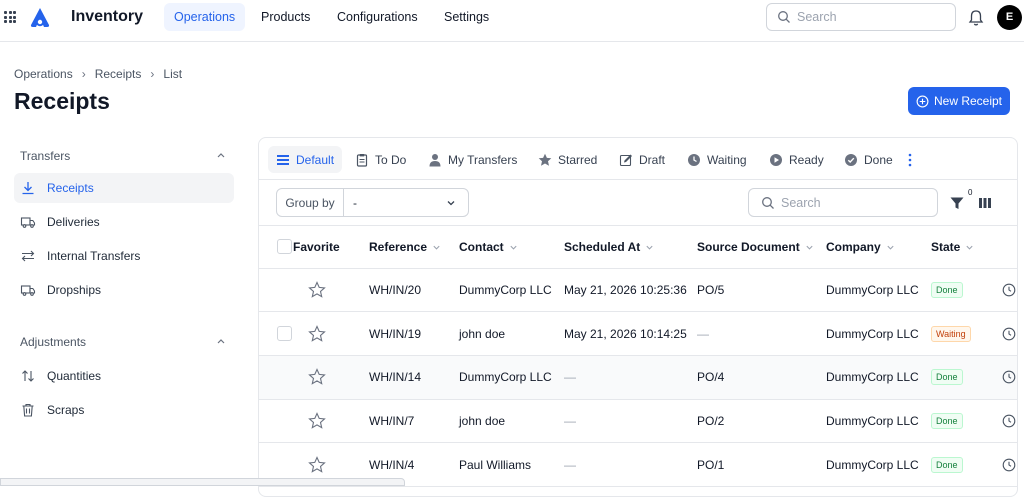 The height and width of the screenshot is (497, 1024). What do you see at coordinates (305, 159) in the screenshot?
I see `filter-default: Default` at bounding box center [305, 159].